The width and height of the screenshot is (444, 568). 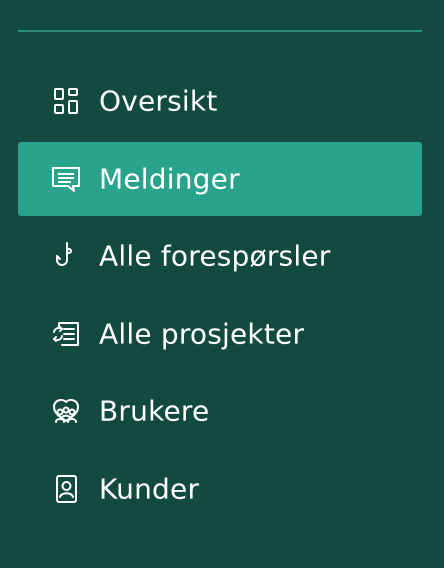 What do you see at coordinates (66, 101) in the screenshot?
I see `dashboard-icon` at bounding box center [66, 101].